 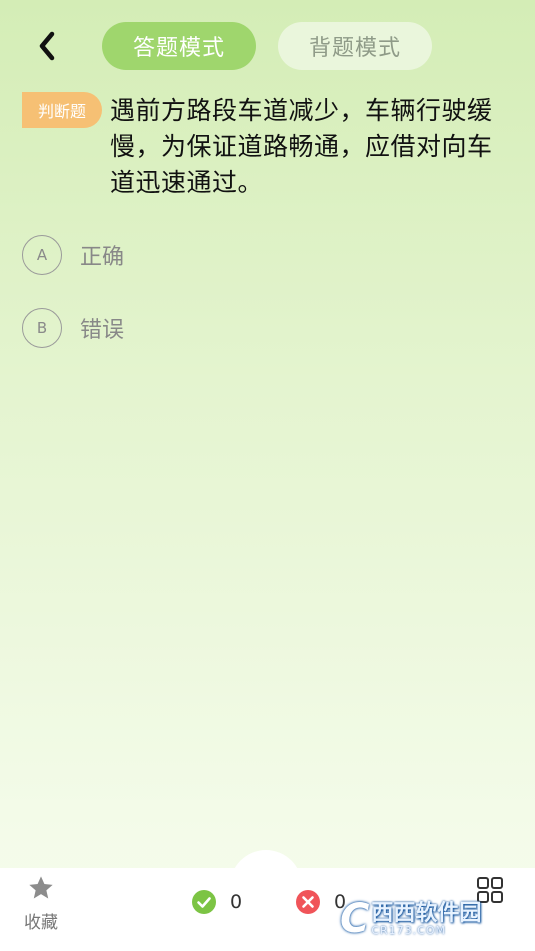 I want to click on watermark-sub: CR173.COM, so click(x=409, y=930).